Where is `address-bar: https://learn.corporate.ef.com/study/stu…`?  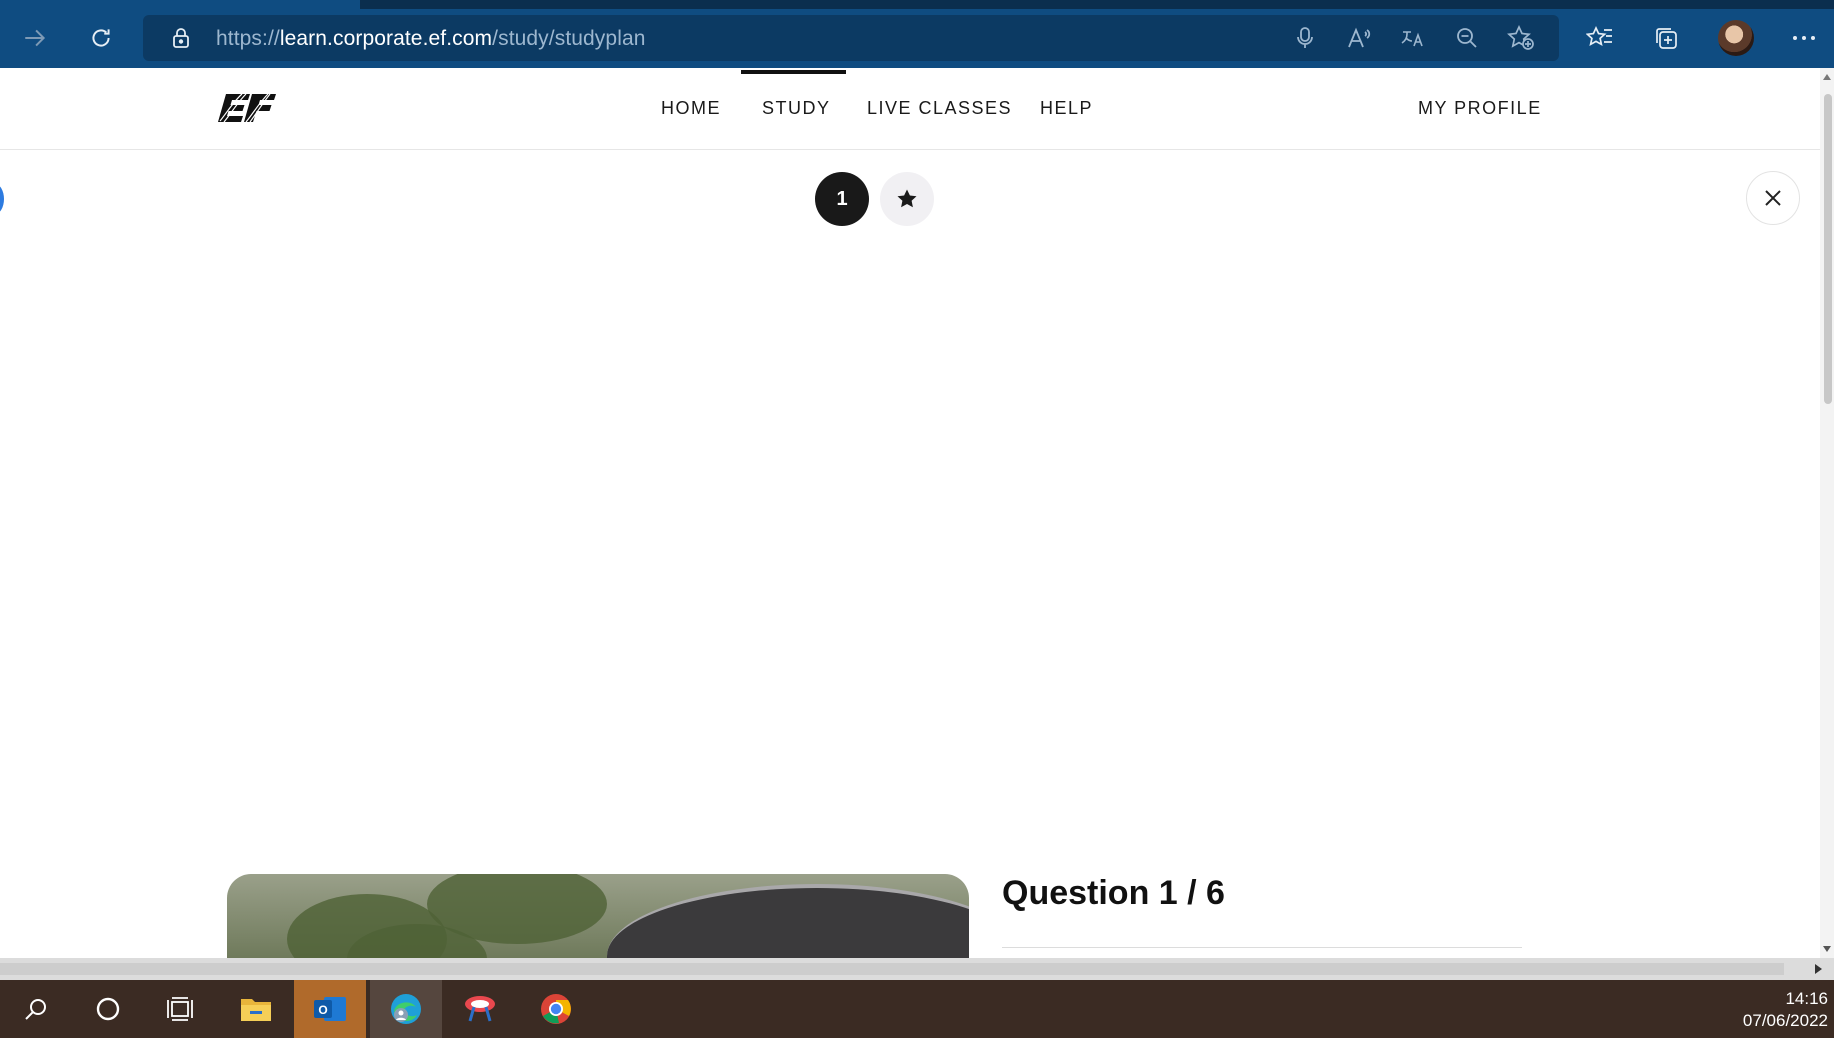 address-bar: https://learn.corporate.ef.com/study/stu… is located at coordinates (851, 38).